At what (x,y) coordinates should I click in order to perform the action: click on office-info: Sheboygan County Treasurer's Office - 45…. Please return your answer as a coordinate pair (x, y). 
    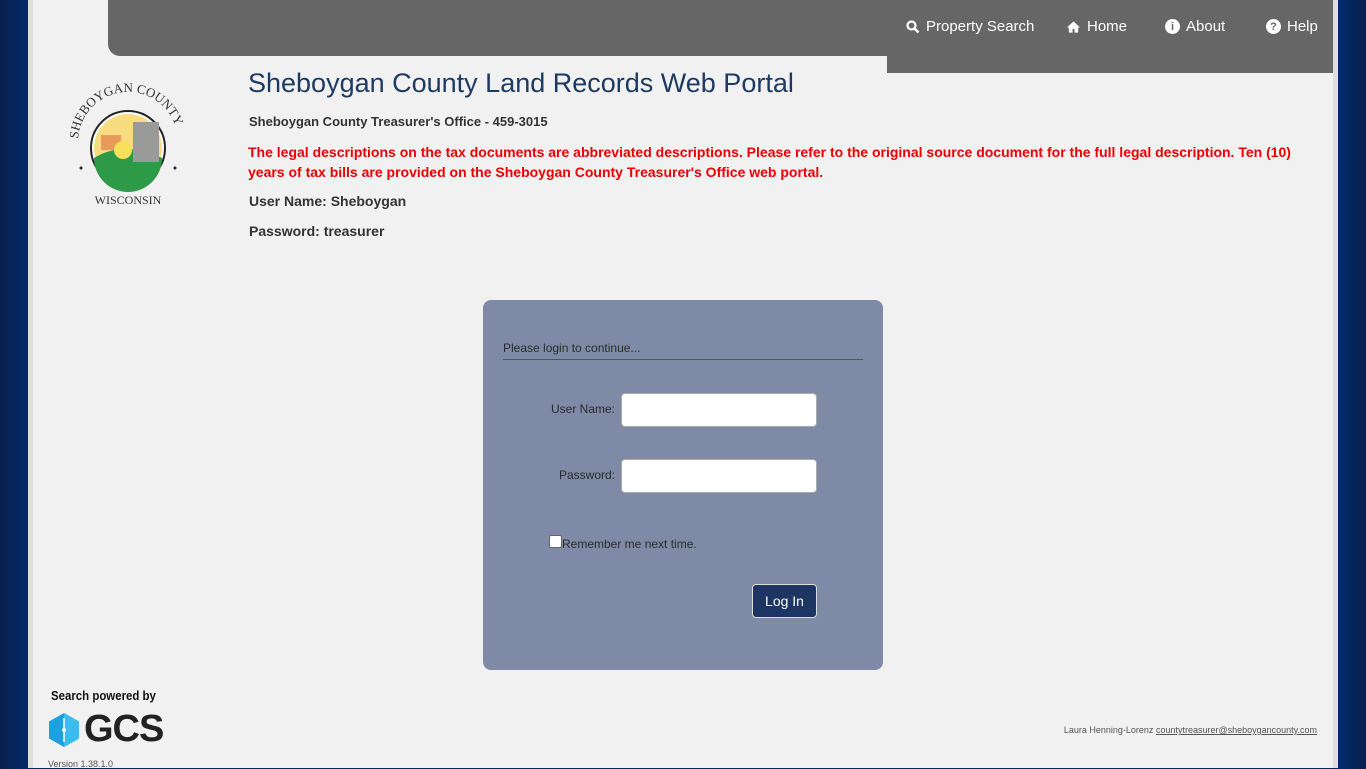
    Looking at the image, I should click on (398, 121).